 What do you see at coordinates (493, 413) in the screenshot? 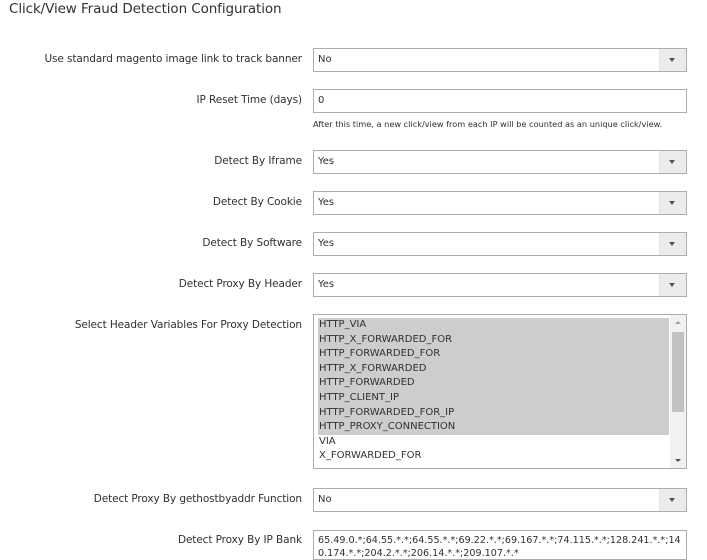
I see `multiselect-option: HTTP_FORWARDED_FOR_IP` at bounding box center [493, 413].